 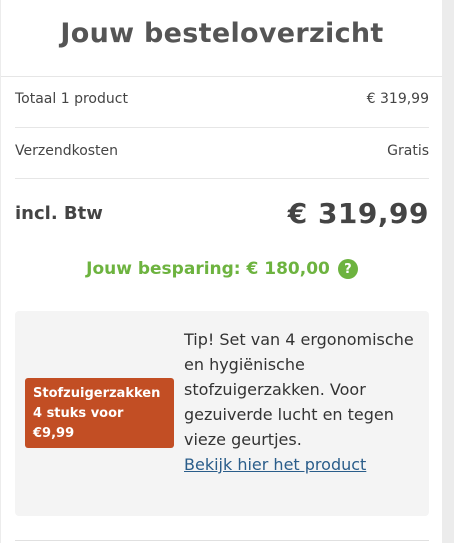 What do you see at coordinates (99, 413) in the screenshot?
I see `product-badge: Stofzuigerzakken 4 stuks voor €9,99` at bounding box center [99, 413].